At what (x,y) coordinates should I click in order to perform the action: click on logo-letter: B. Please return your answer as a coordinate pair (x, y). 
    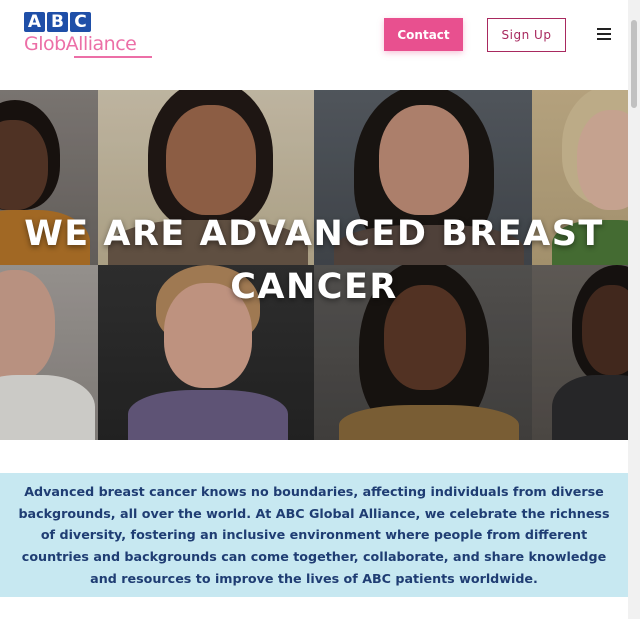
    Looking at the image, I should click on (57, 22).